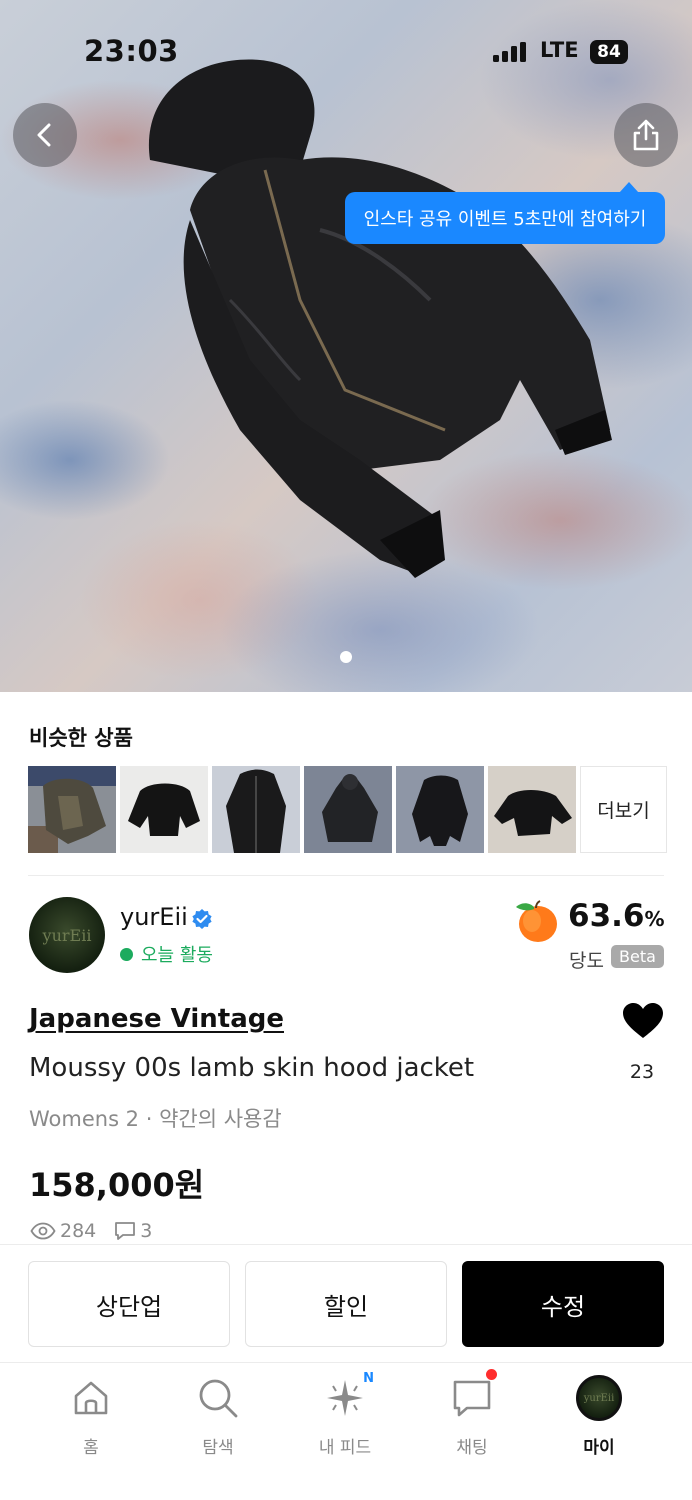 This screenshot has height=1500, width=692. Describe the element at coordinates (368, 1378) in the screenshot. I see `new-badge: N` at that location.